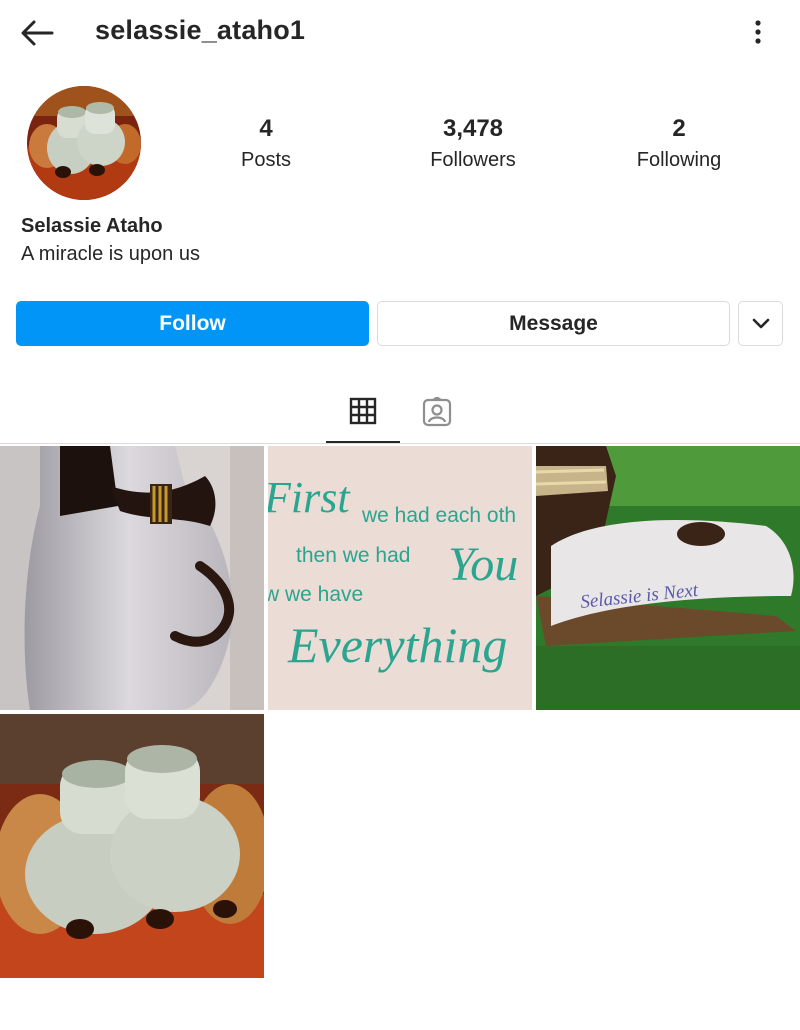  I want to click on suggested-accounts-button, so click(760, 323).